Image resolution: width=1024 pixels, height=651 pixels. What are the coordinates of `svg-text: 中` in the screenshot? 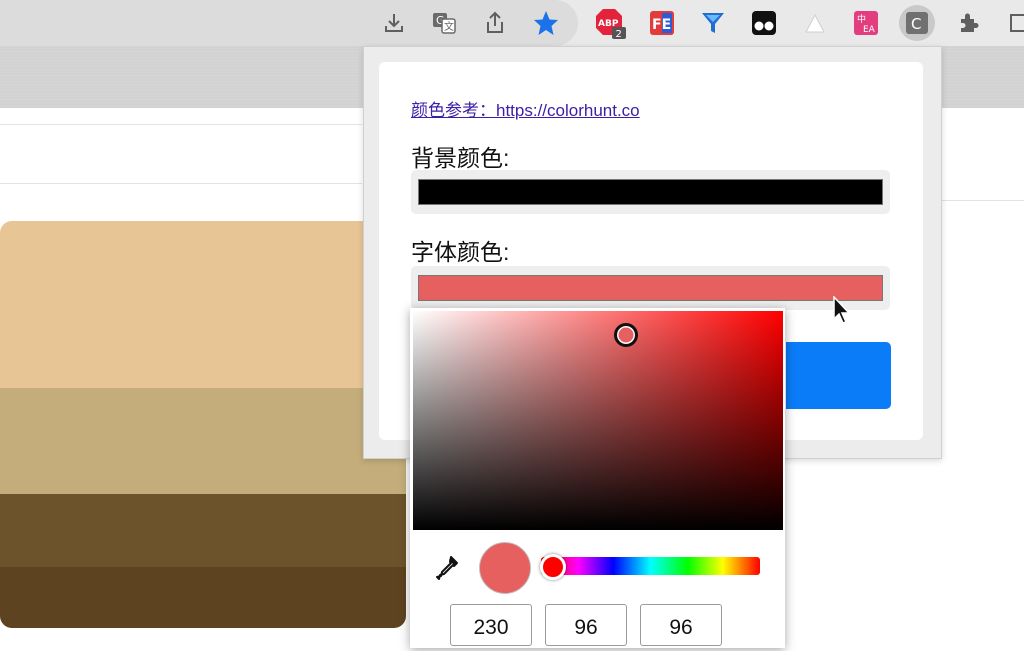 It's located at (861, 19).